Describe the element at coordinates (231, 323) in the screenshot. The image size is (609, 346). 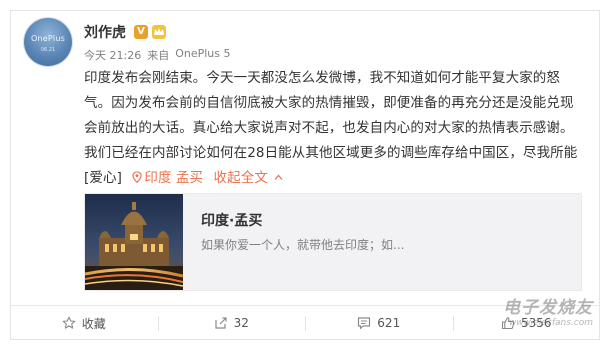
I see `repost-button: 32` at that location.